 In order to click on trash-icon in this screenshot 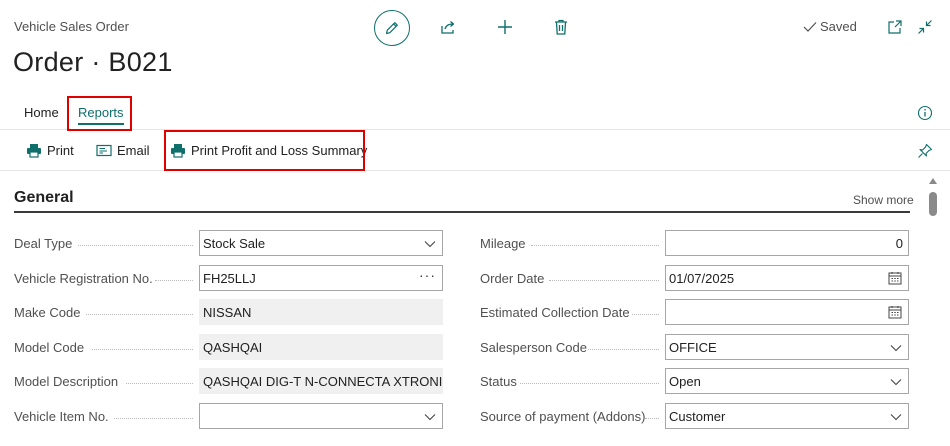, I will do `click(561, 27)`.